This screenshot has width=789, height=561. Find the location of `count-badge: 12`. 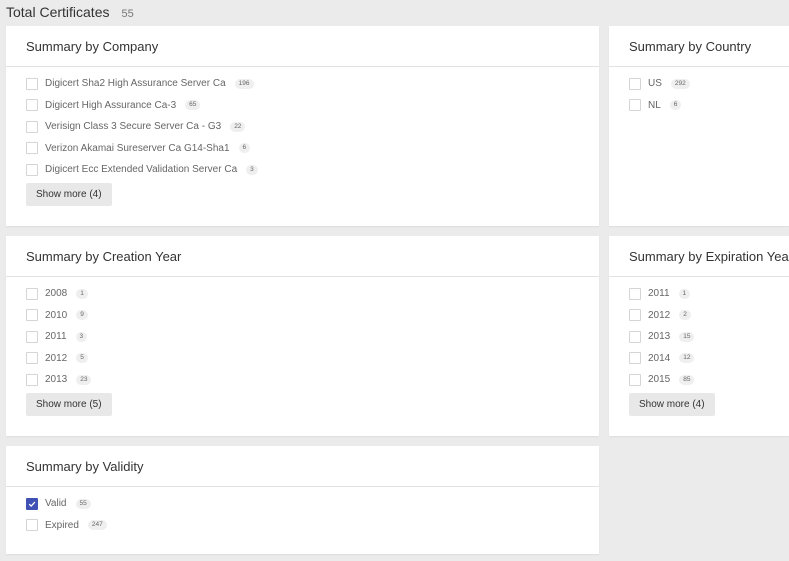

count-badge: 12 is located at coordinates (687, 358).